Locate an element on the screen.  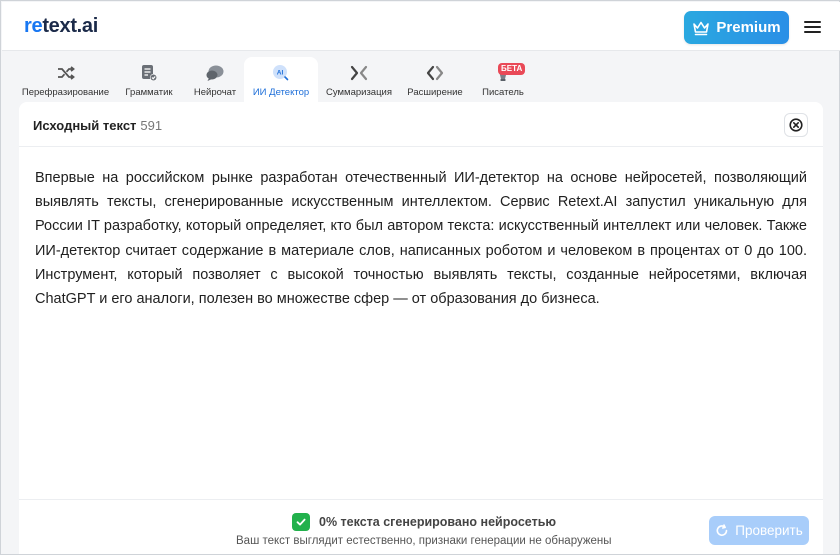
top-header: retext.ai Premium is located at coordinates (421, 26).